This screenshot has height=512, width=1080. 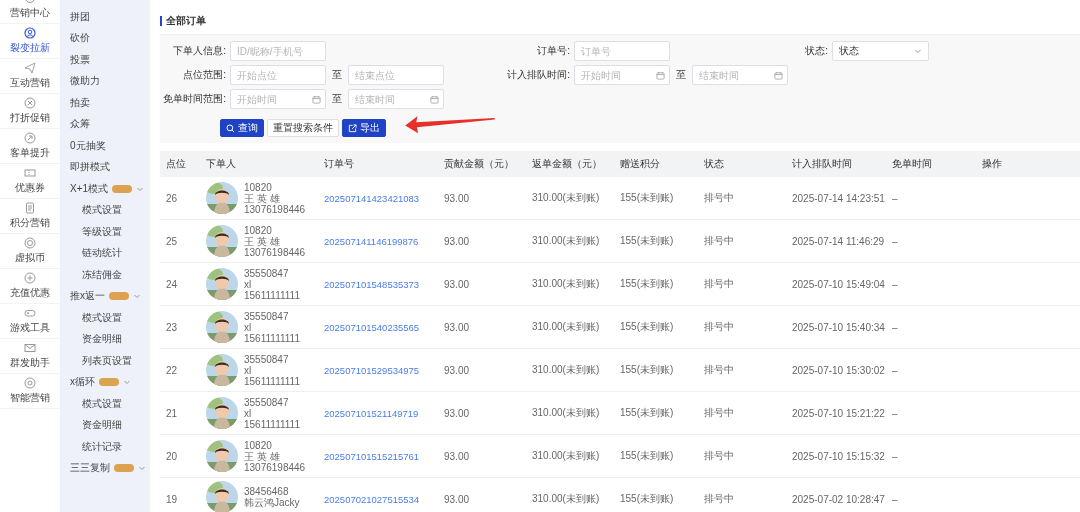 I want to click on submenu-item: 0元抽奖, so click(x=103, y=146).